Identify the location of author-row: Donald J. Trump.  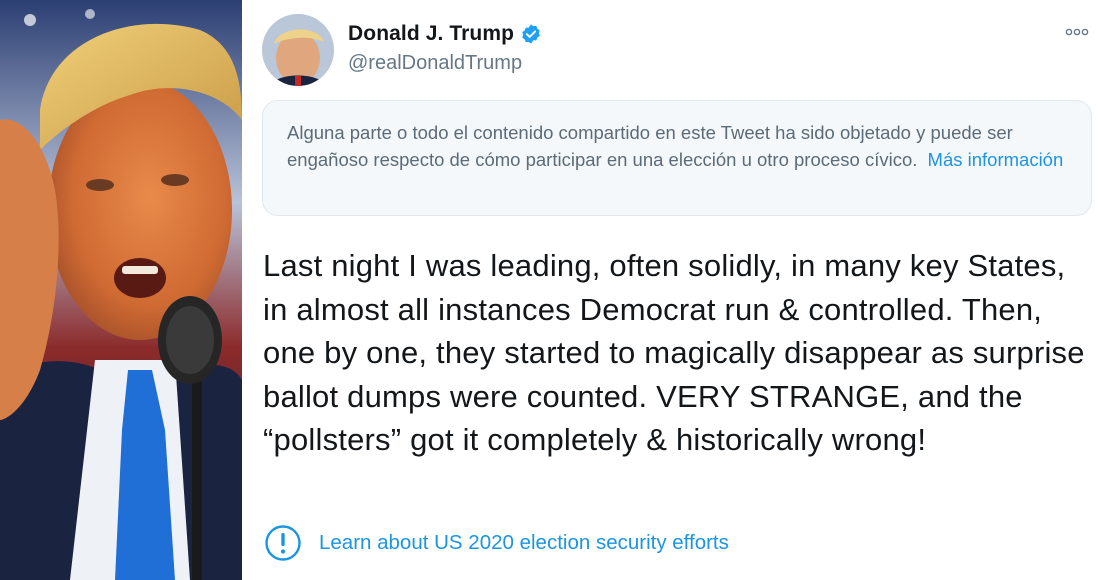
(445, 34).